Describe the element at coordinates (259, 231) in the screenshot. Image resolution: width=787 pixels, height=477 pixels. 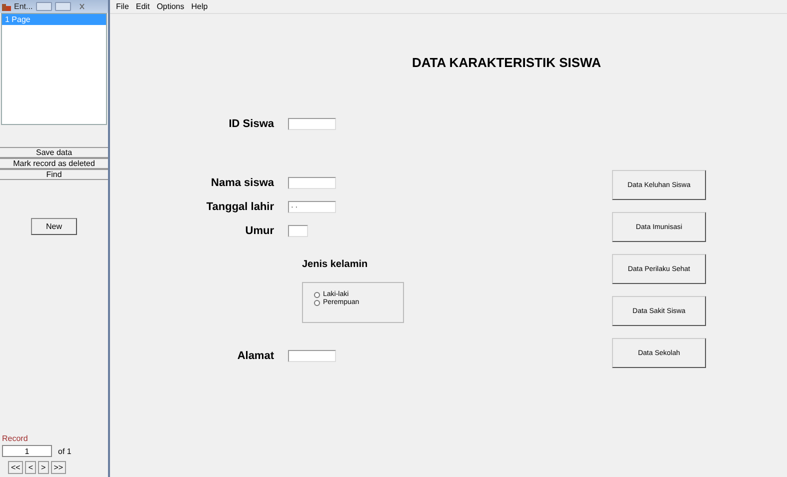
I see `field-label: Umur` at that location.